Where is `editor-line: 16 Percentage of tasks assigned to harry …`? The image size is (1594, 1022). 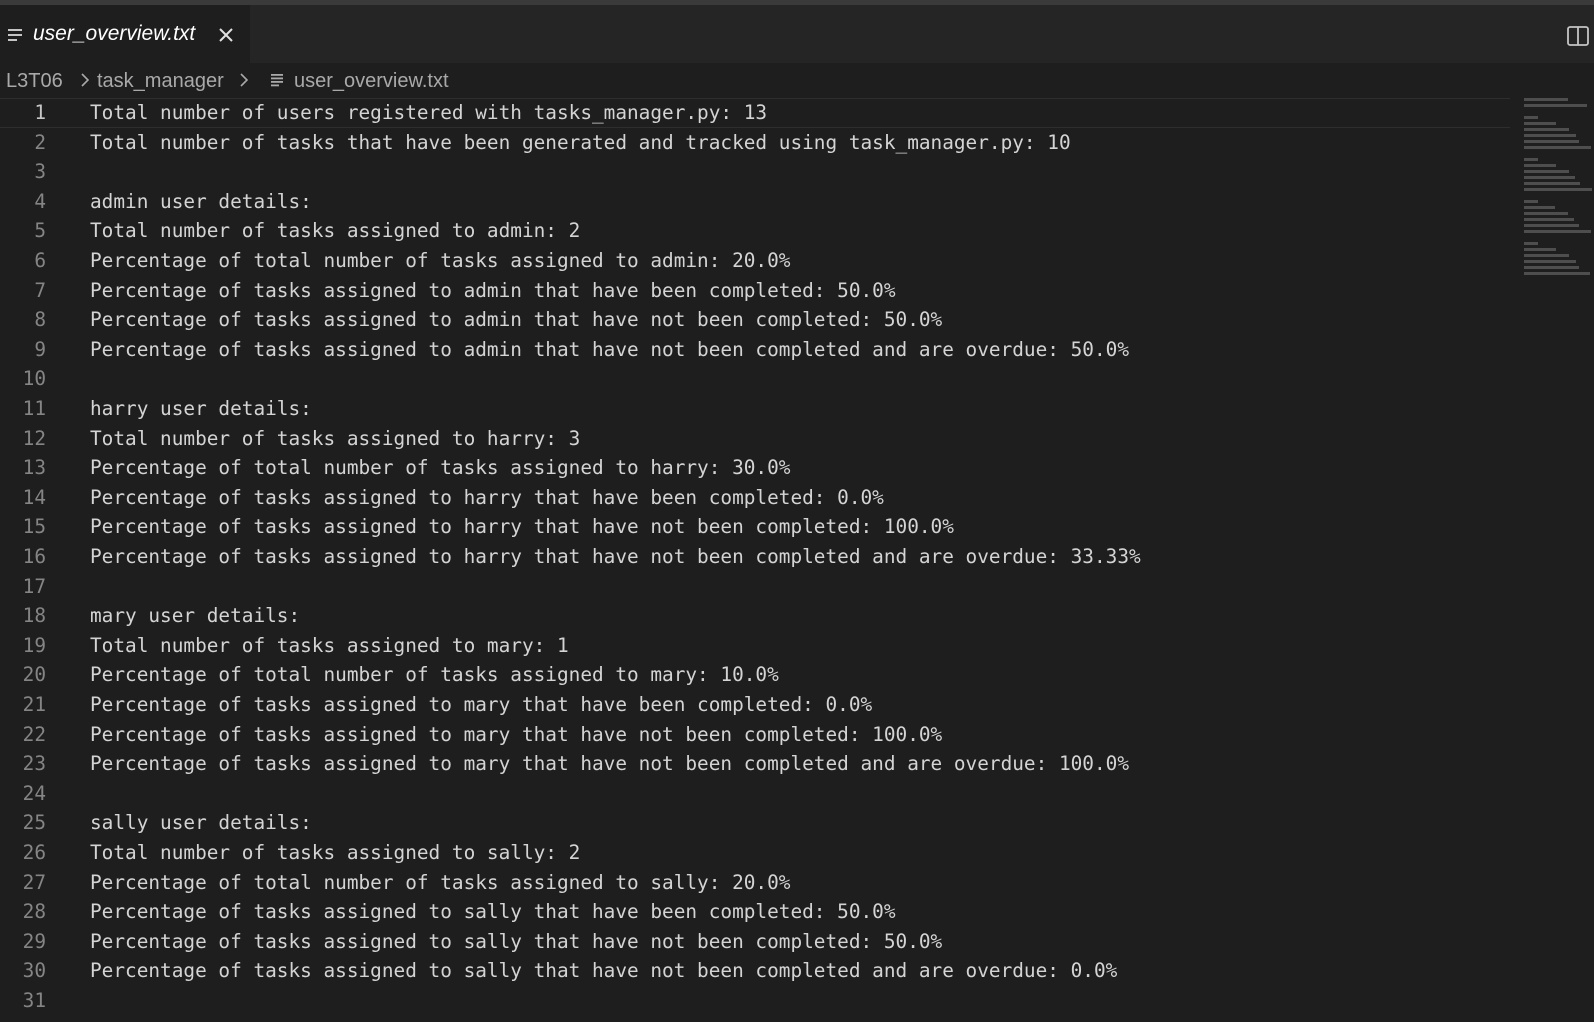 editor-line: 16 Percentage of tasks assigned to harry … is located at coordinates (755, 557).